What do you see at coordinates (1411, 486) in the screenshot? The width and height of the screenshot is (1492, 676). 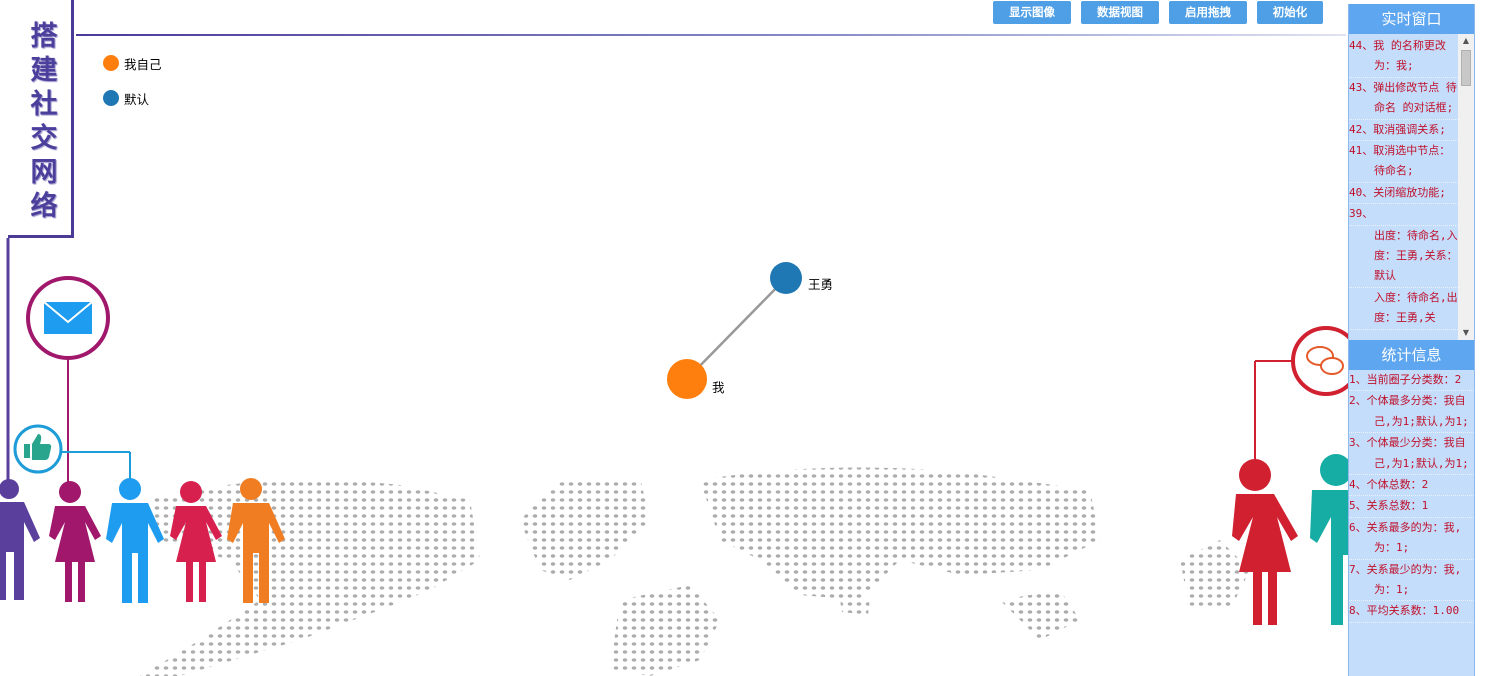 I see `stat-entry: 4、个体总数：2` at bounding box center [1411, 486].